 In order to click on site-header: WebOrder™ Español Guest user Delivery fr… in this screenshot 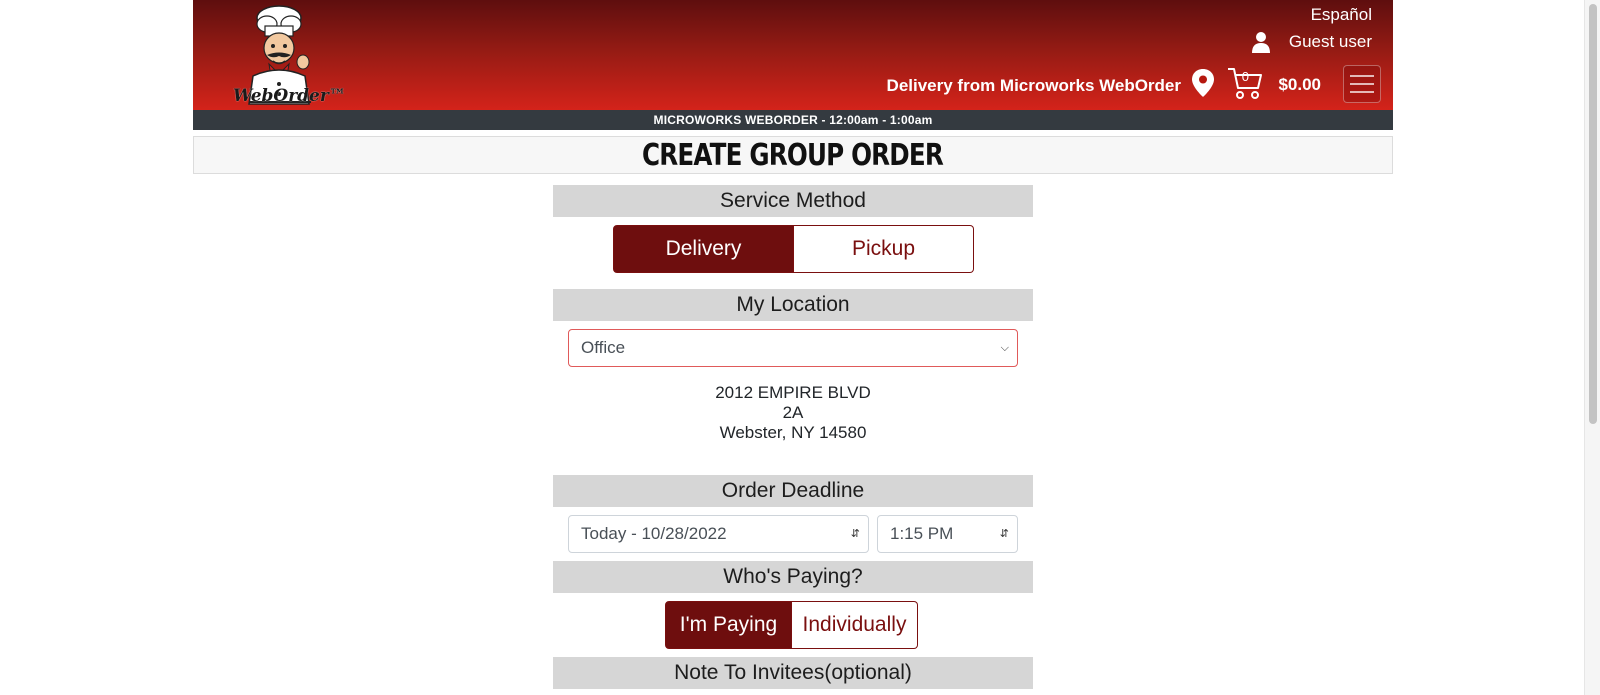, I will do `click(793, 55)`.